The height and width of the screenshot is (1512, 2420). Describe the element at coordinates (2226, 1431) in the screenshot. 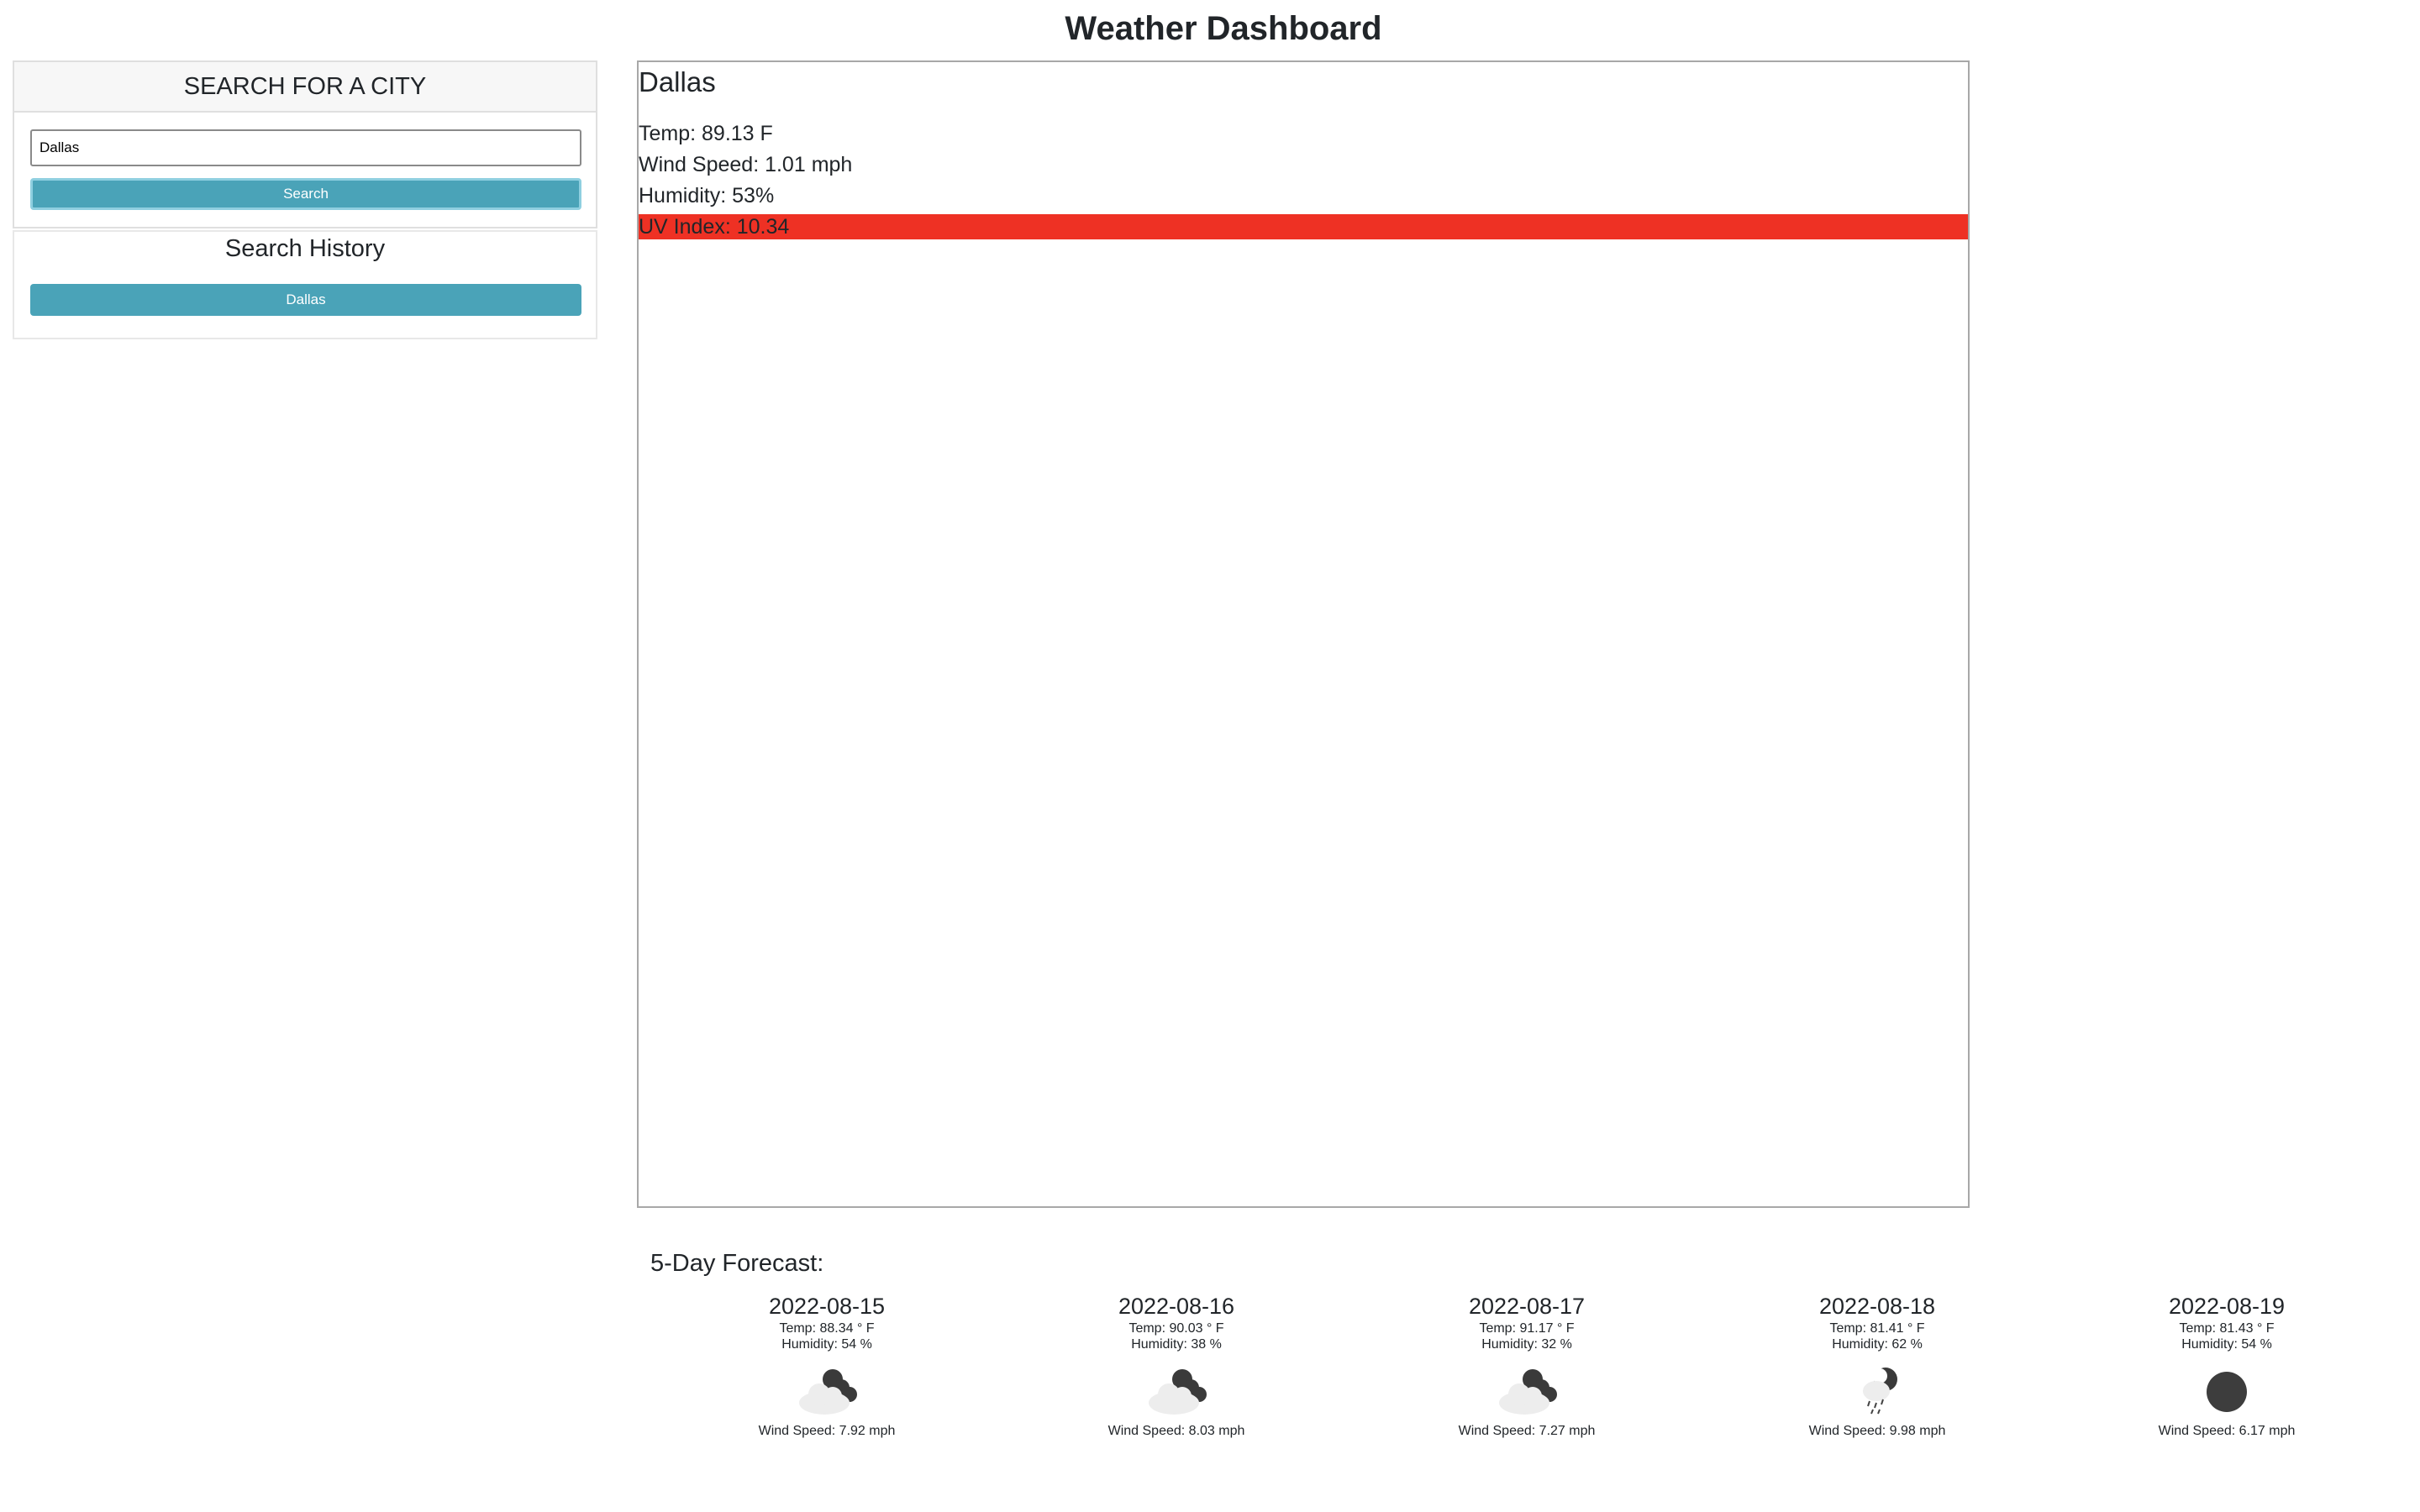

I see `forecast-wind-speed: Wind Speed: 6.17 mph` at that location.